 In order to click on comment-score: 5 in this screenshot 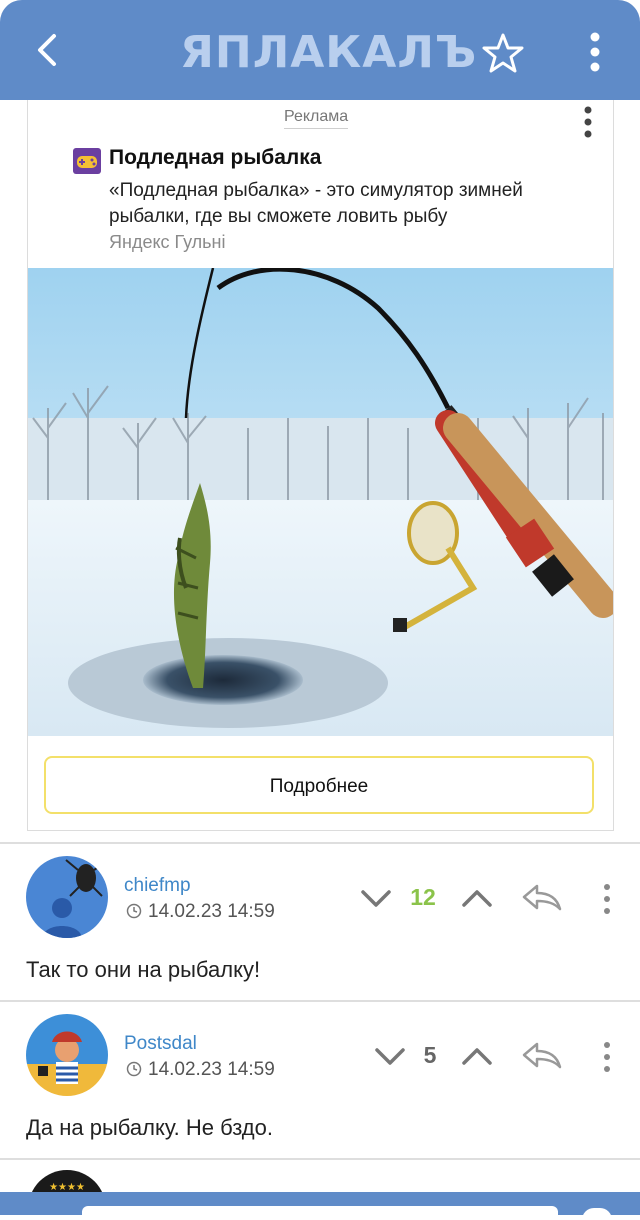, I will do `click(430, 1055)`.